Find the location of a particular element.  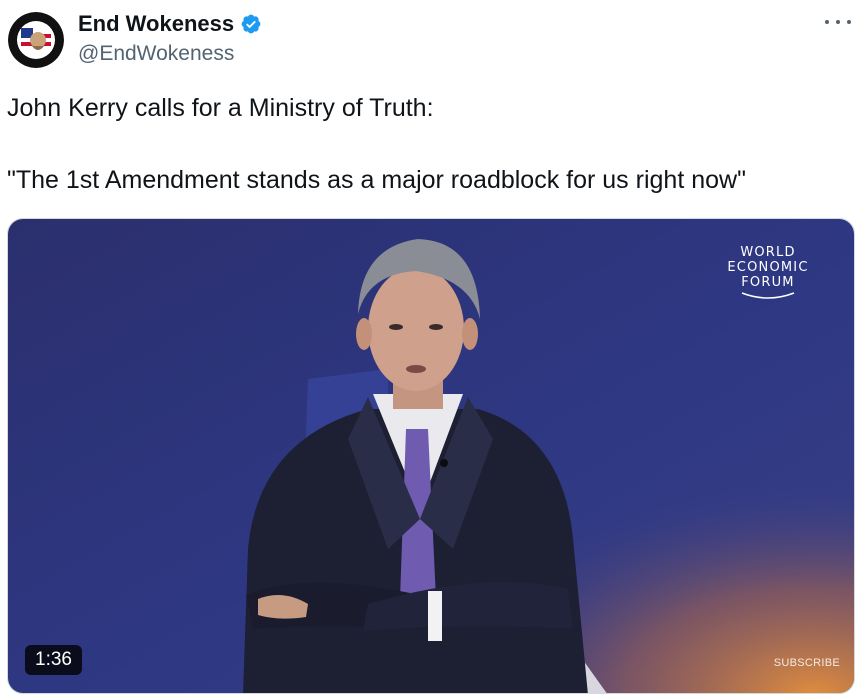

subscribe-watermark: SUBSCRIBE is located at coordinates (806, 663).